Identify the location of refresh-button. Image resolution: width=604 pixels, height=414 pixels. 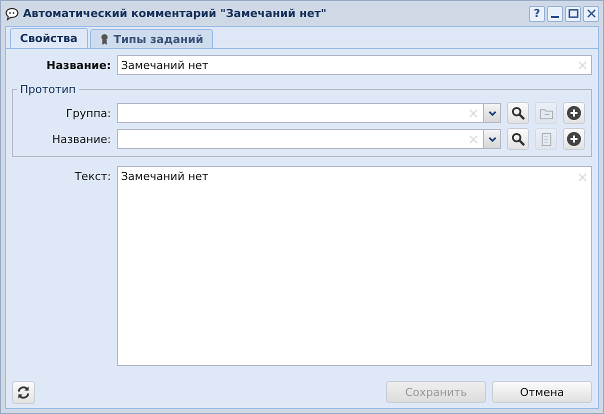
(23, 392).